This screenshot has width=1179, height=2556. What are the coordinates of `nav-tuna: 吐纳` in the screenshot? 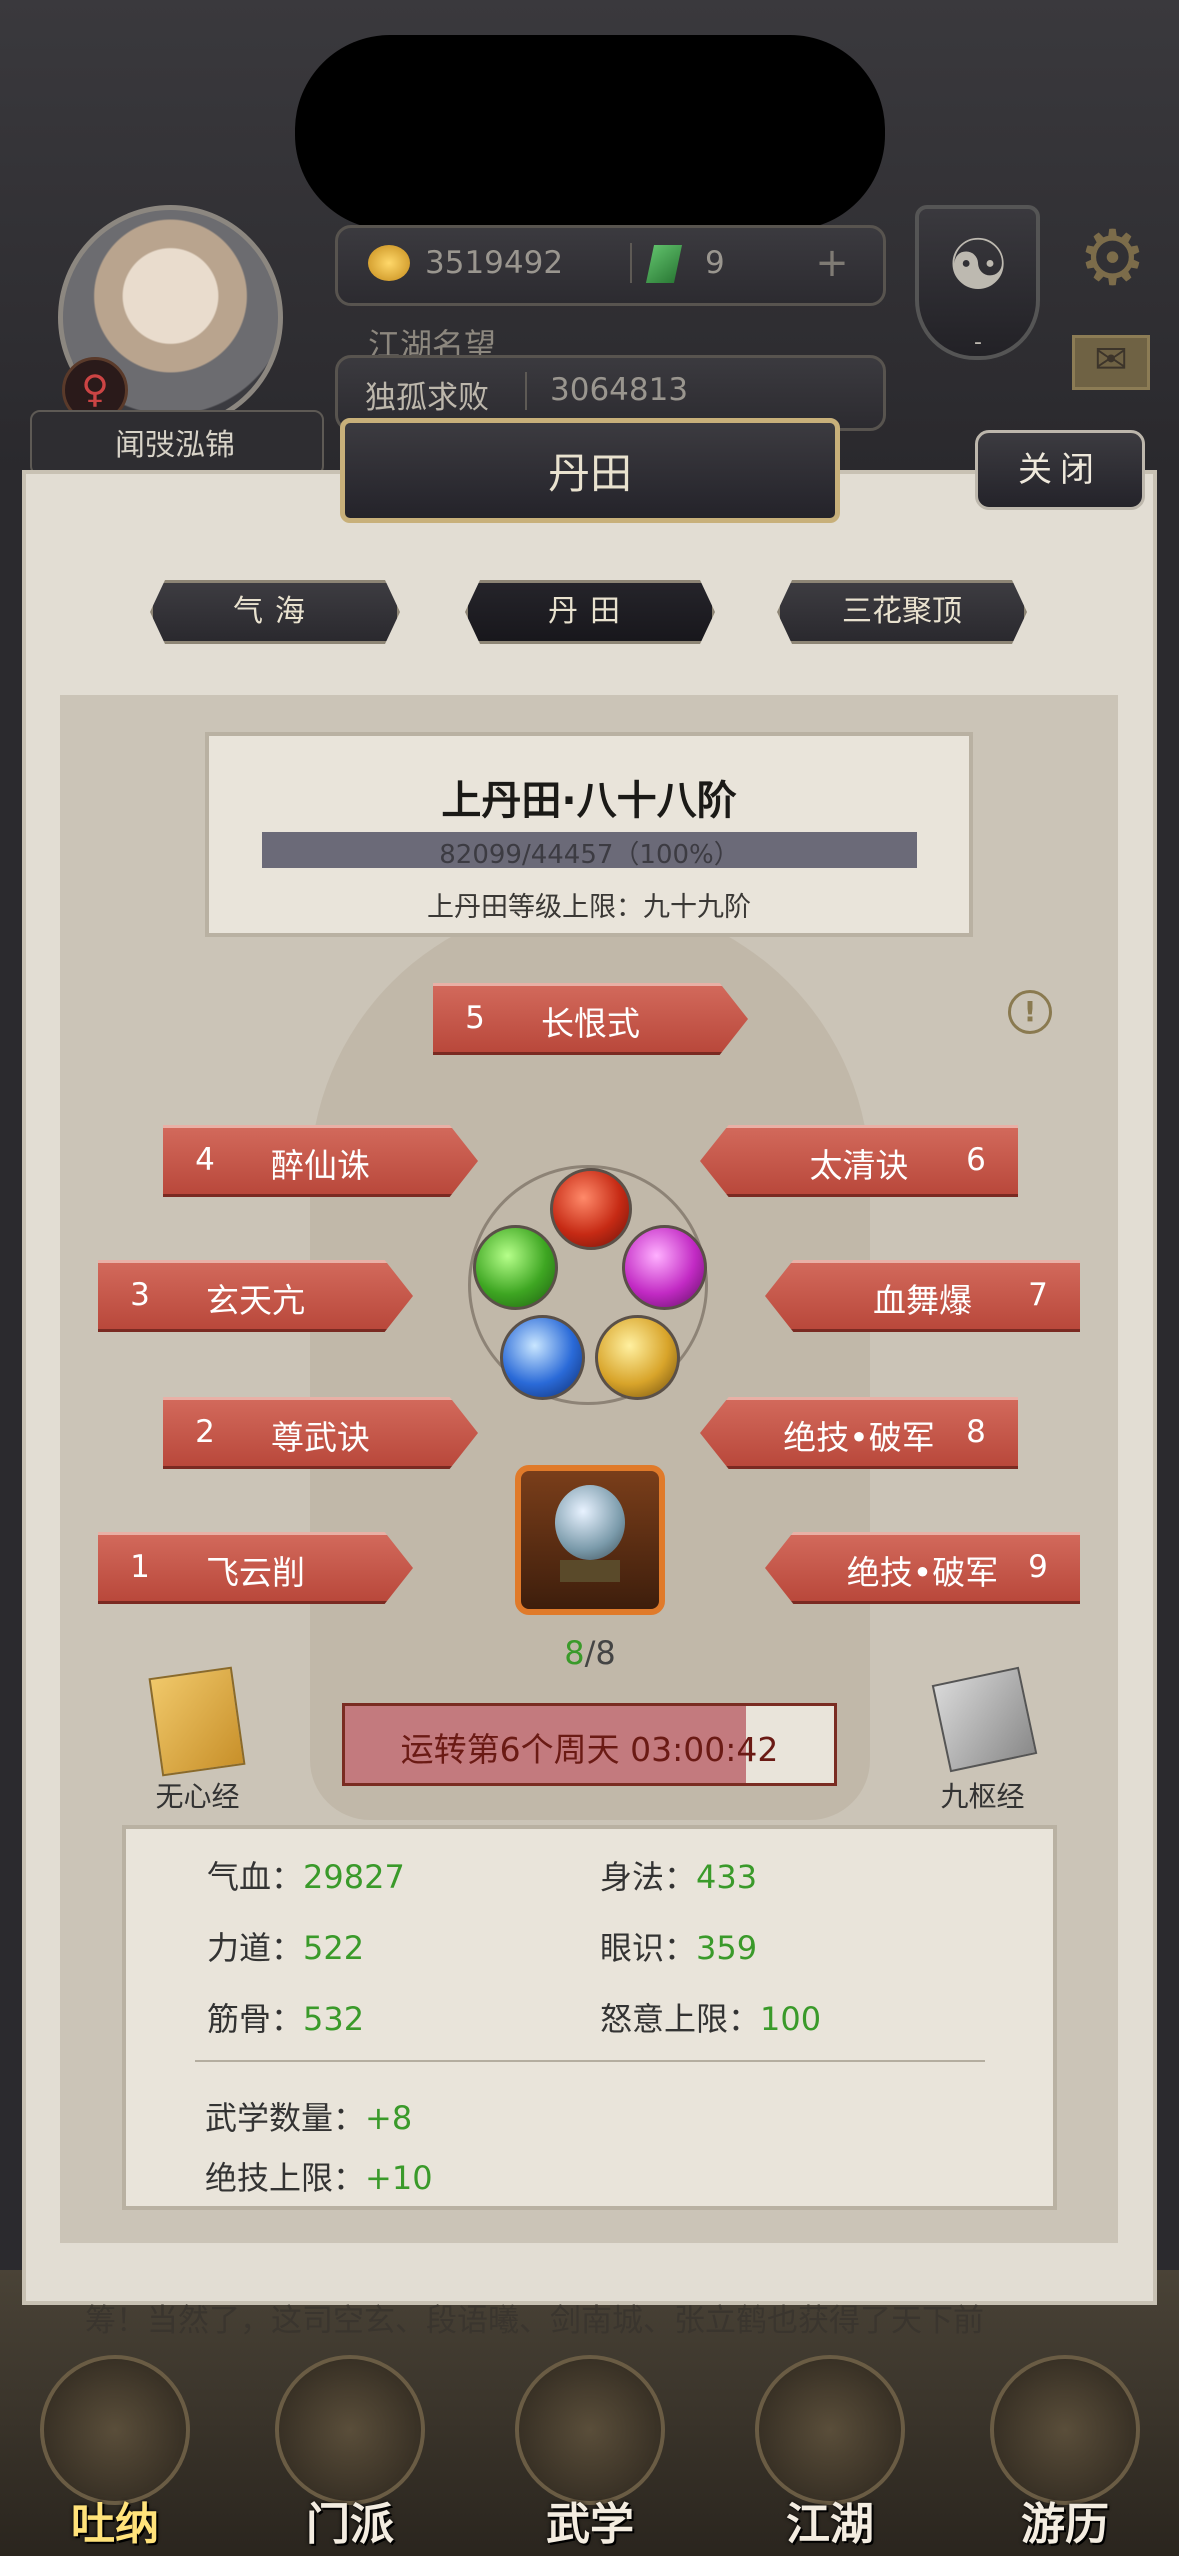 It's located at (115, 2520).